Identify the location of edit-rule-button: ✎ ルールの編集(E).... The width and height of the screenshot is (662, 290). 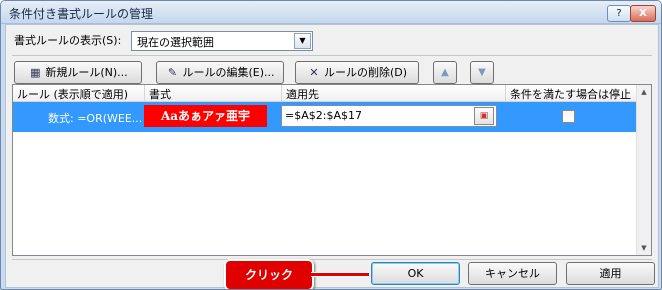
(220, 72).